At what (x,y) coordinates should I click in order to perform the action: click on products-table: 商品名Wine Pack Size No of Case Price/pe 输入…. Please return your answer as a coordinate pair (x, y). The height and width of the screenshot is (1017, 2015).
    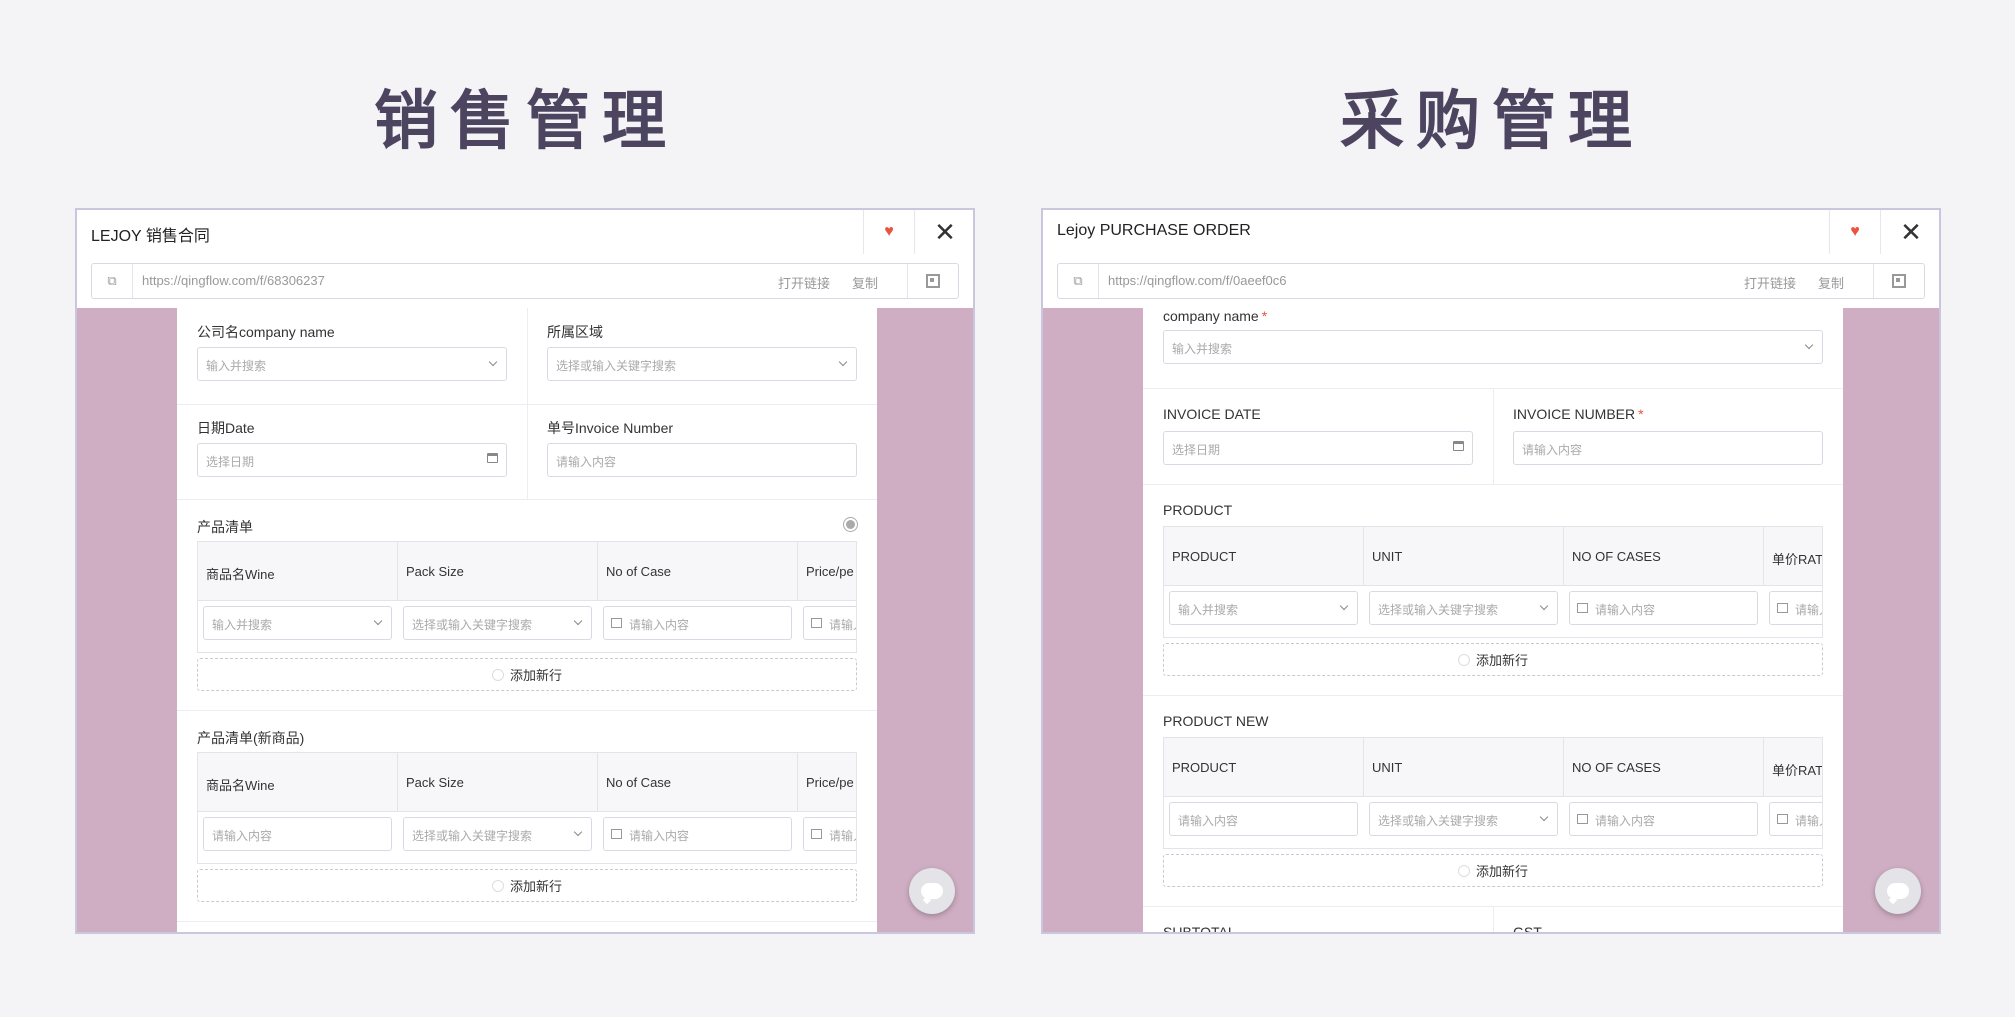
    Looking at the image, I should click on (527, 597).